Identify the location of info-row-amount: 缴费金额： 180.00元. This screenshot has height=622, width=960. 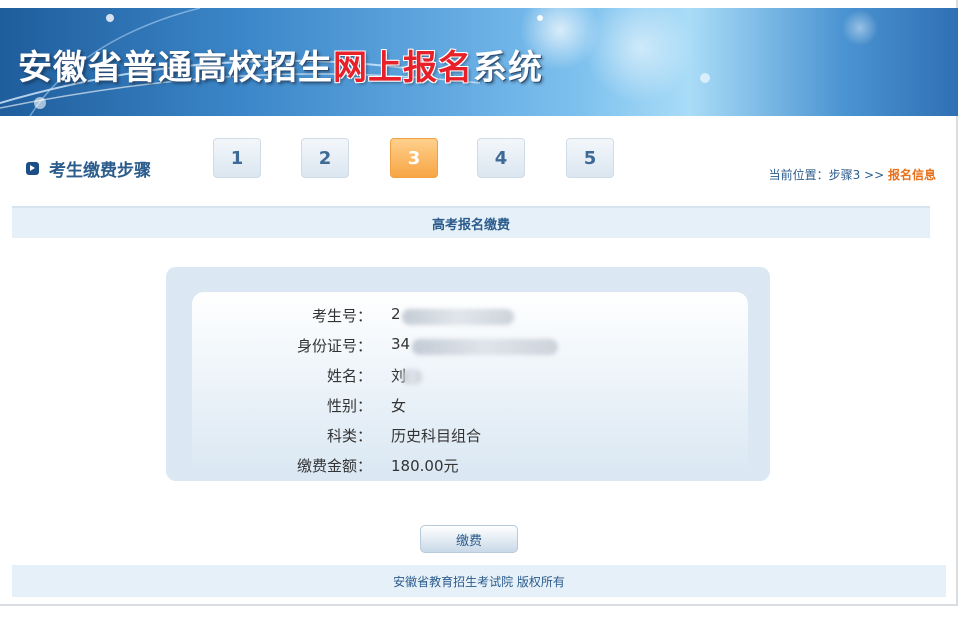
(468, 467).